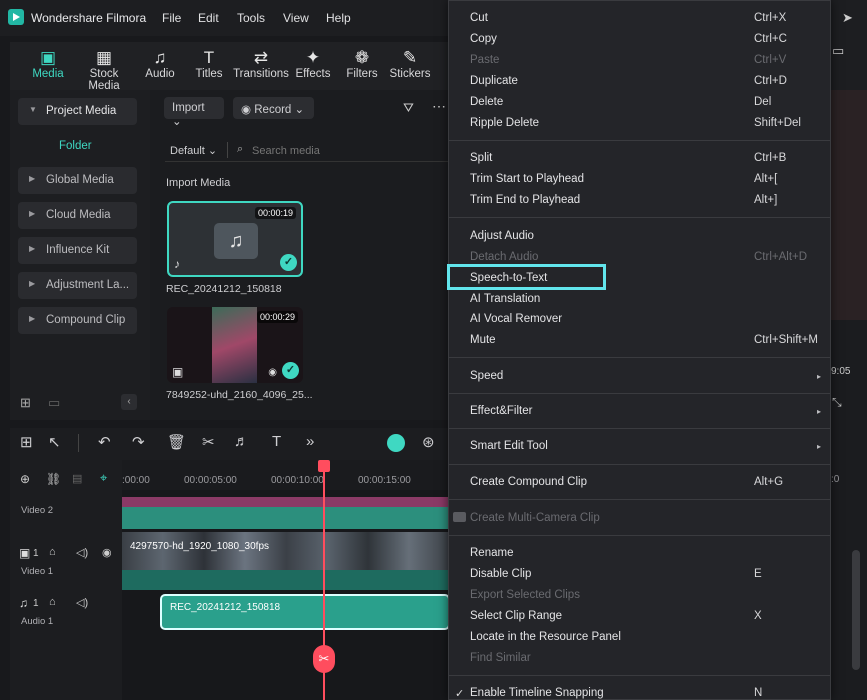 This screenshot has height=700, width=867. Describe the element at coordinates (504, 257) in the screenshot. I see `menu-item-detach-audio: Detach Audio` at that location.